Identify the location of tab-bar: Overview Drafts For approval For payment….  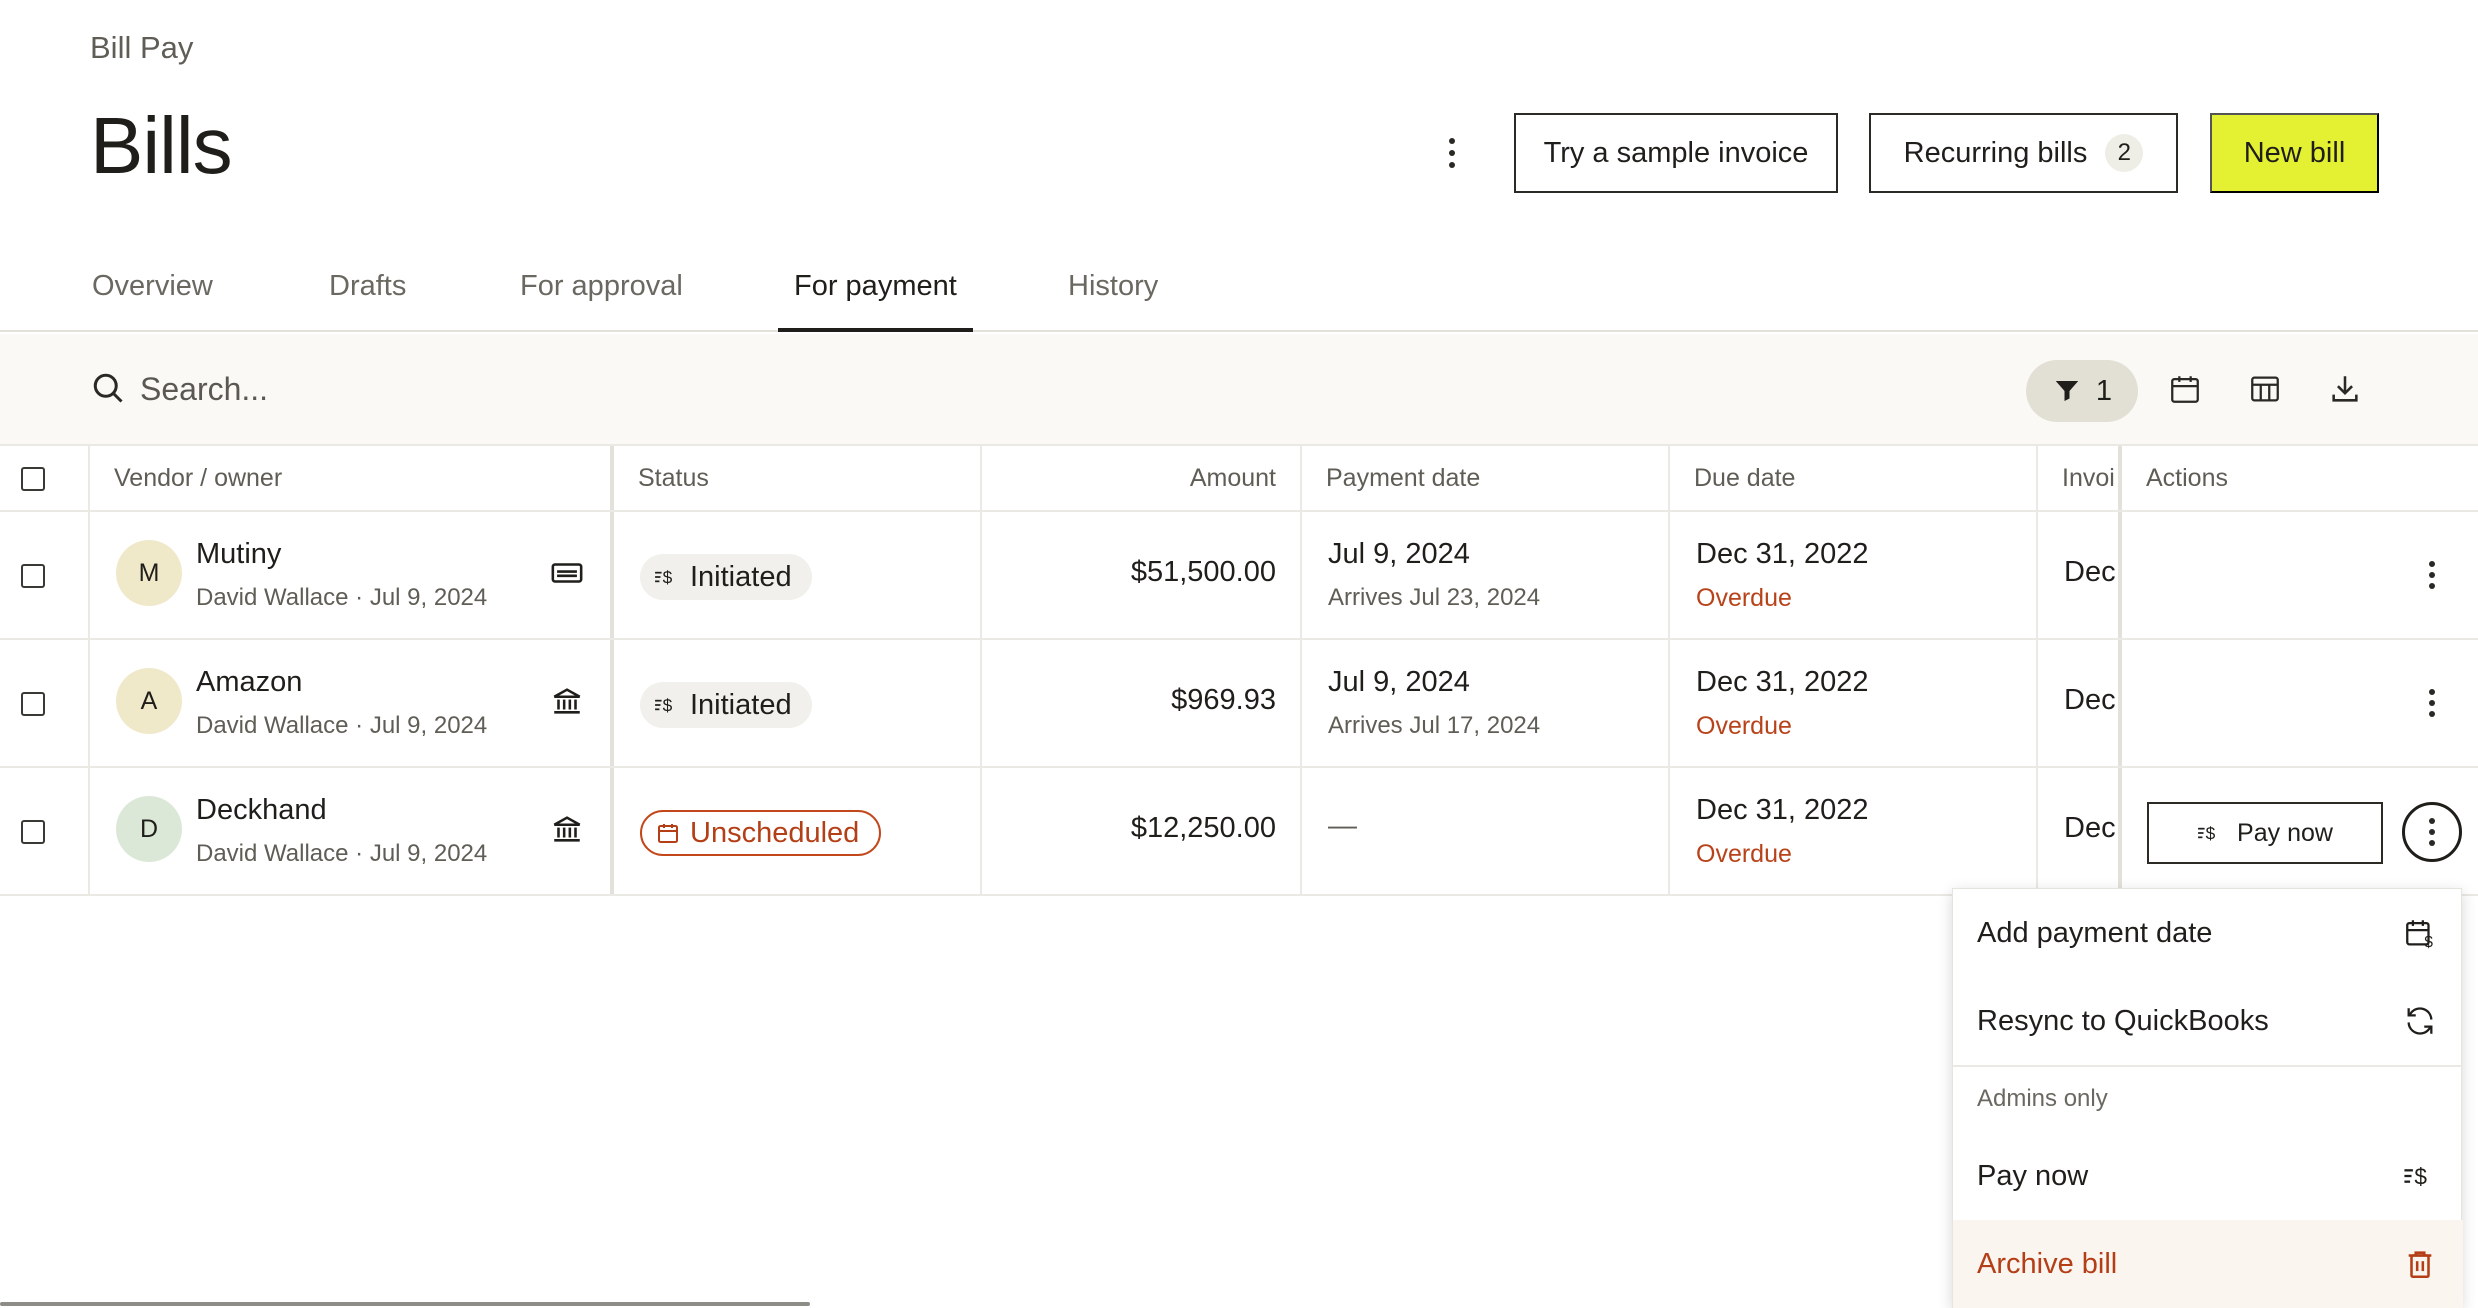
(1239, 297).